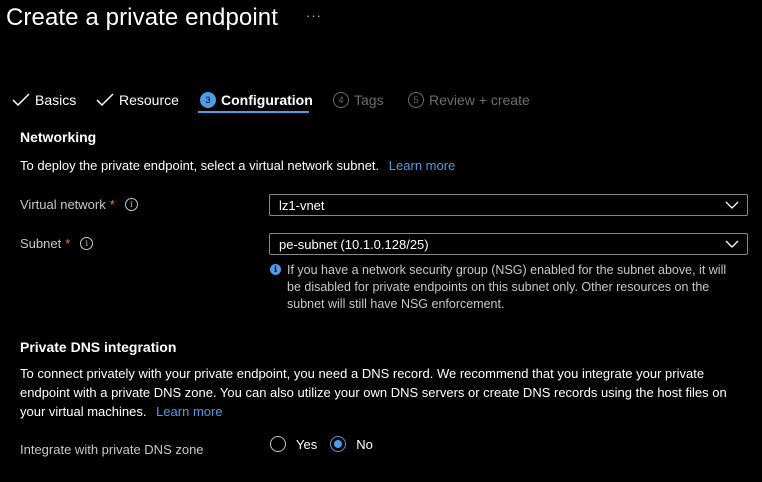 Image resolution: width=762 pixels, height=482 pixels. What do you see at coordinates (351, 444) in the screenshot?
I see `radio-no: No` at bounding box center [351, 444].